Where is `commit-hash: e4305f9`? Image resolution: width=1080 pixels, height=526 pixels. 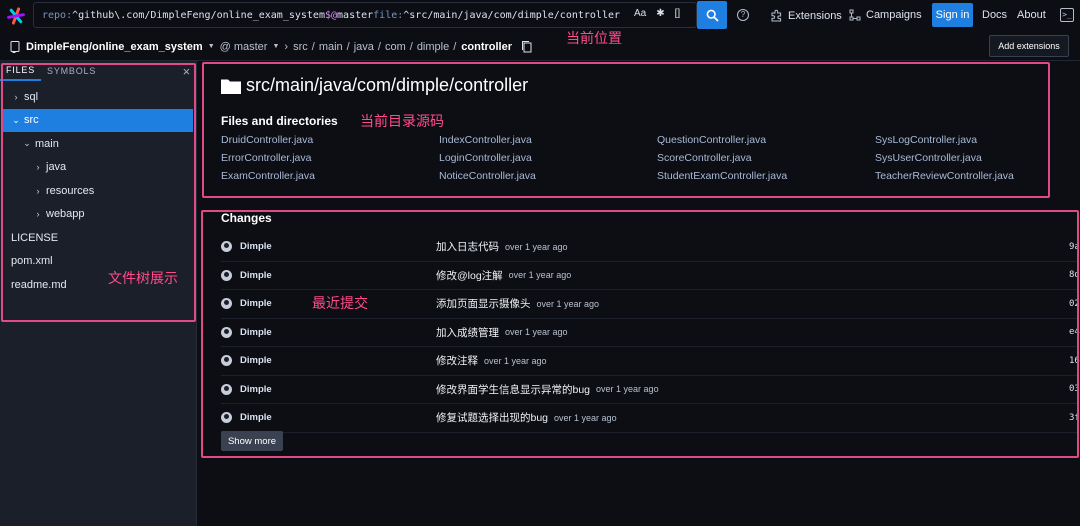
commit-hash: e4305f9 is located at coordinates (1074, 332).